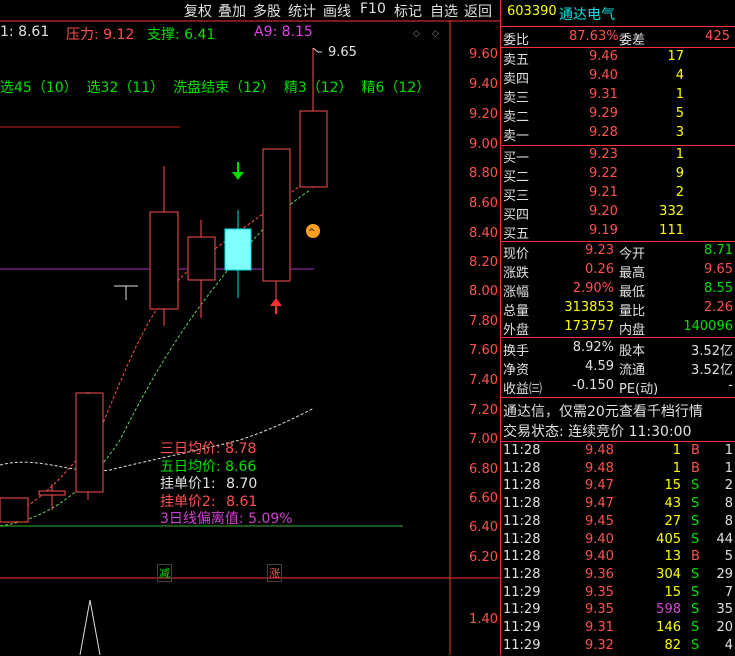 This screenshot has width=735, height=656. What do you see at coordinates (483, 557) in the screenshot?
I see `y-tick: 6.20` at bounding box center [483, 557].